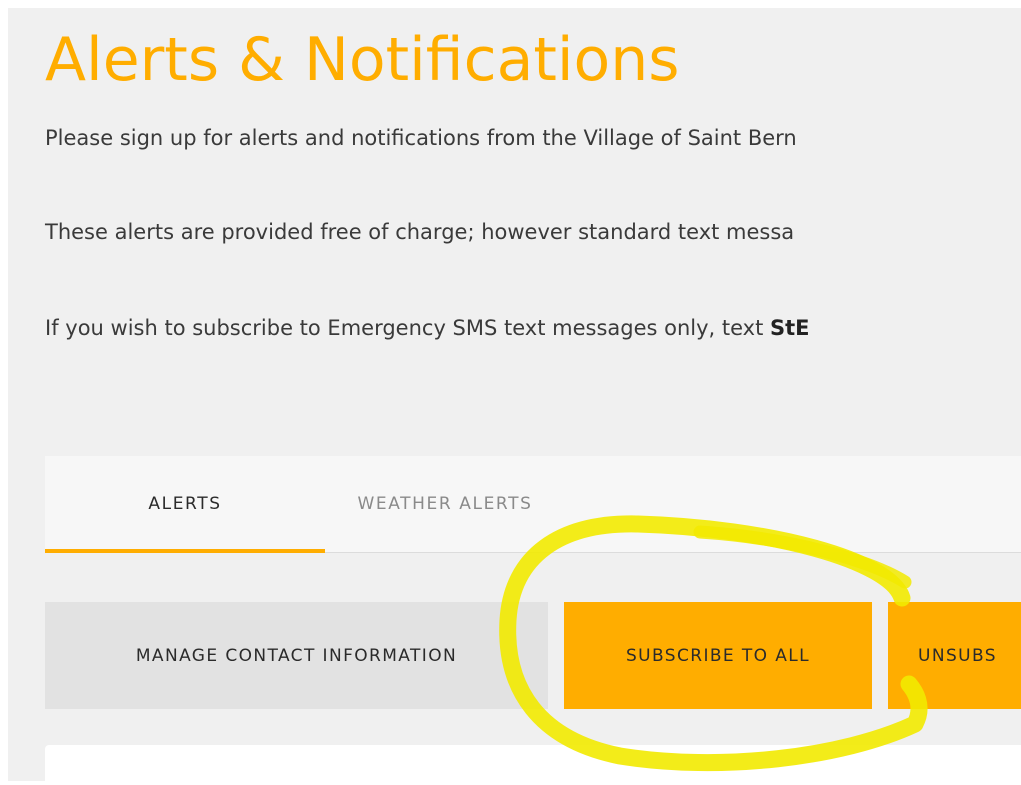 The image size is (1021, 785). I want to click on page-title: Alerts & Notifications, so click(362, 60).